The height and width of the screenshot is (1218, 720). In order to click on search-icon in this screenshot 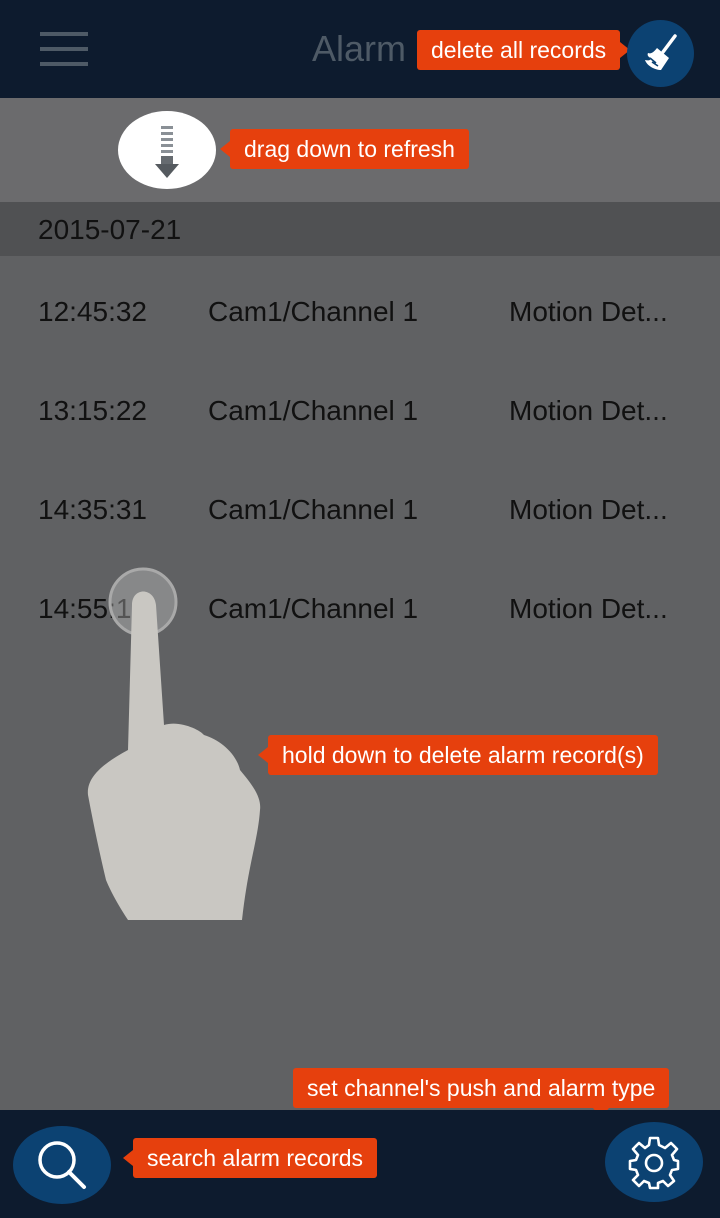, I will do `click(62, 1165)`.